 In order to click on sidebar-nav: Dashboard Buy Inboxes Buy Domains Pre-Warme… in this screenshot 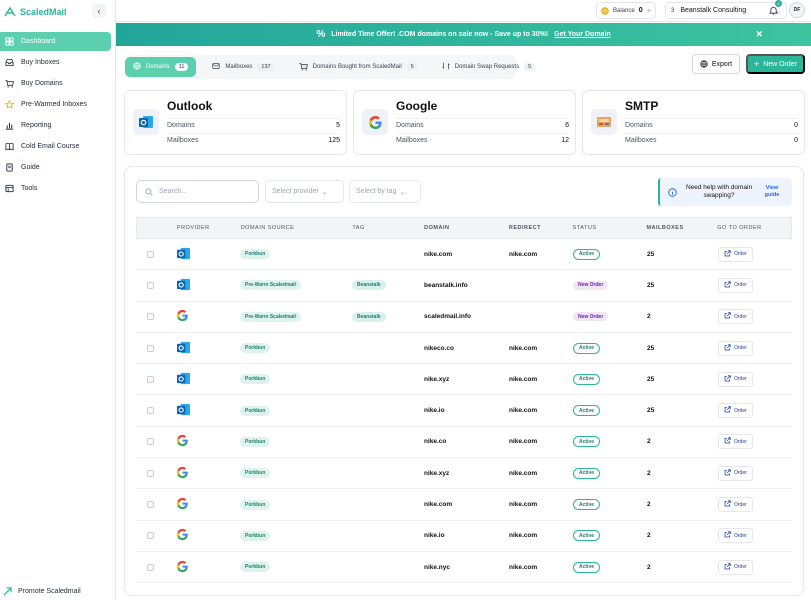, I will do `click(58, 115)`.